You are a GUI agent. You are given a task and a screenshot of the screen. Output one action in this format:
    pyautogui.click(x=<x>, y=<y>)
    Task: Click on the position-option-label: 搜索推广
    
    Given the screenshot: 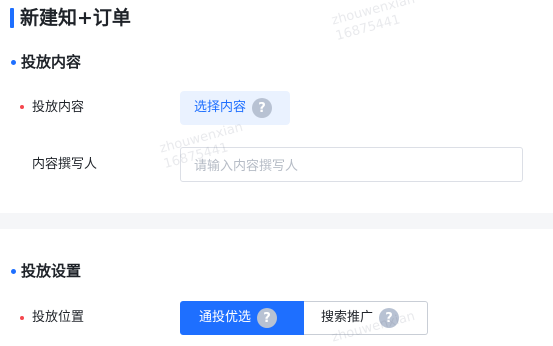 What is the action you would take?
    pyautogui.click(x=347, y=317)
    